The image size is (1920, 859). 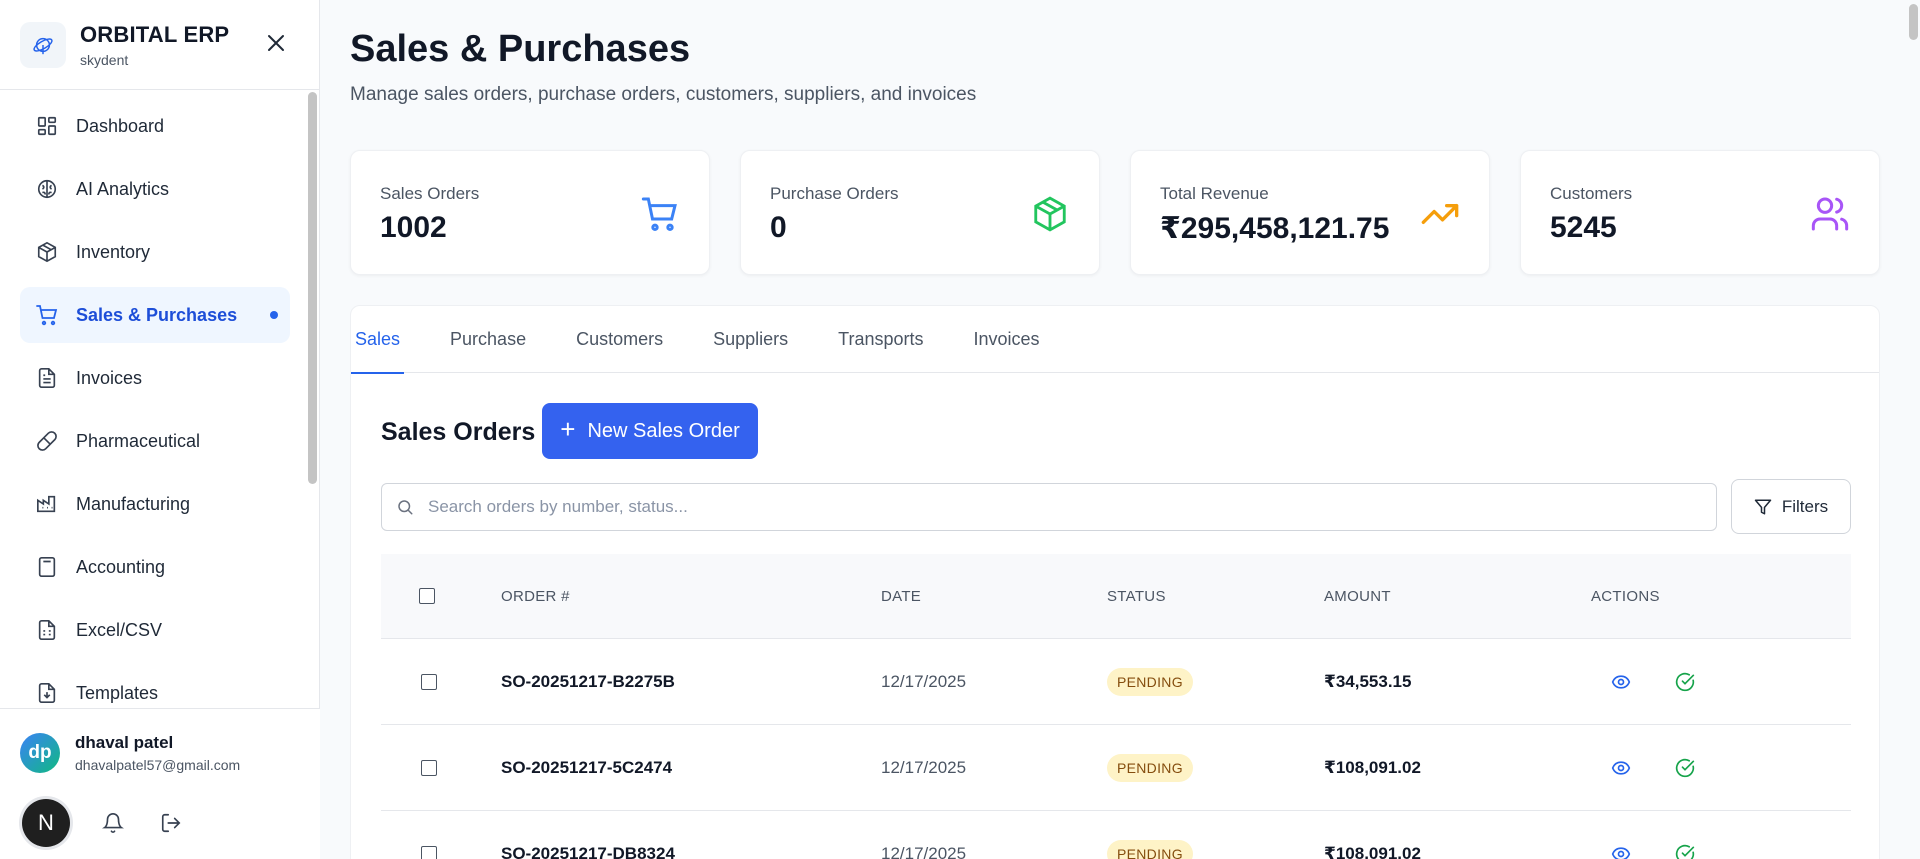 I want to click on new-sales-order-button: + New Sales Order, so click(x=650, y=431).